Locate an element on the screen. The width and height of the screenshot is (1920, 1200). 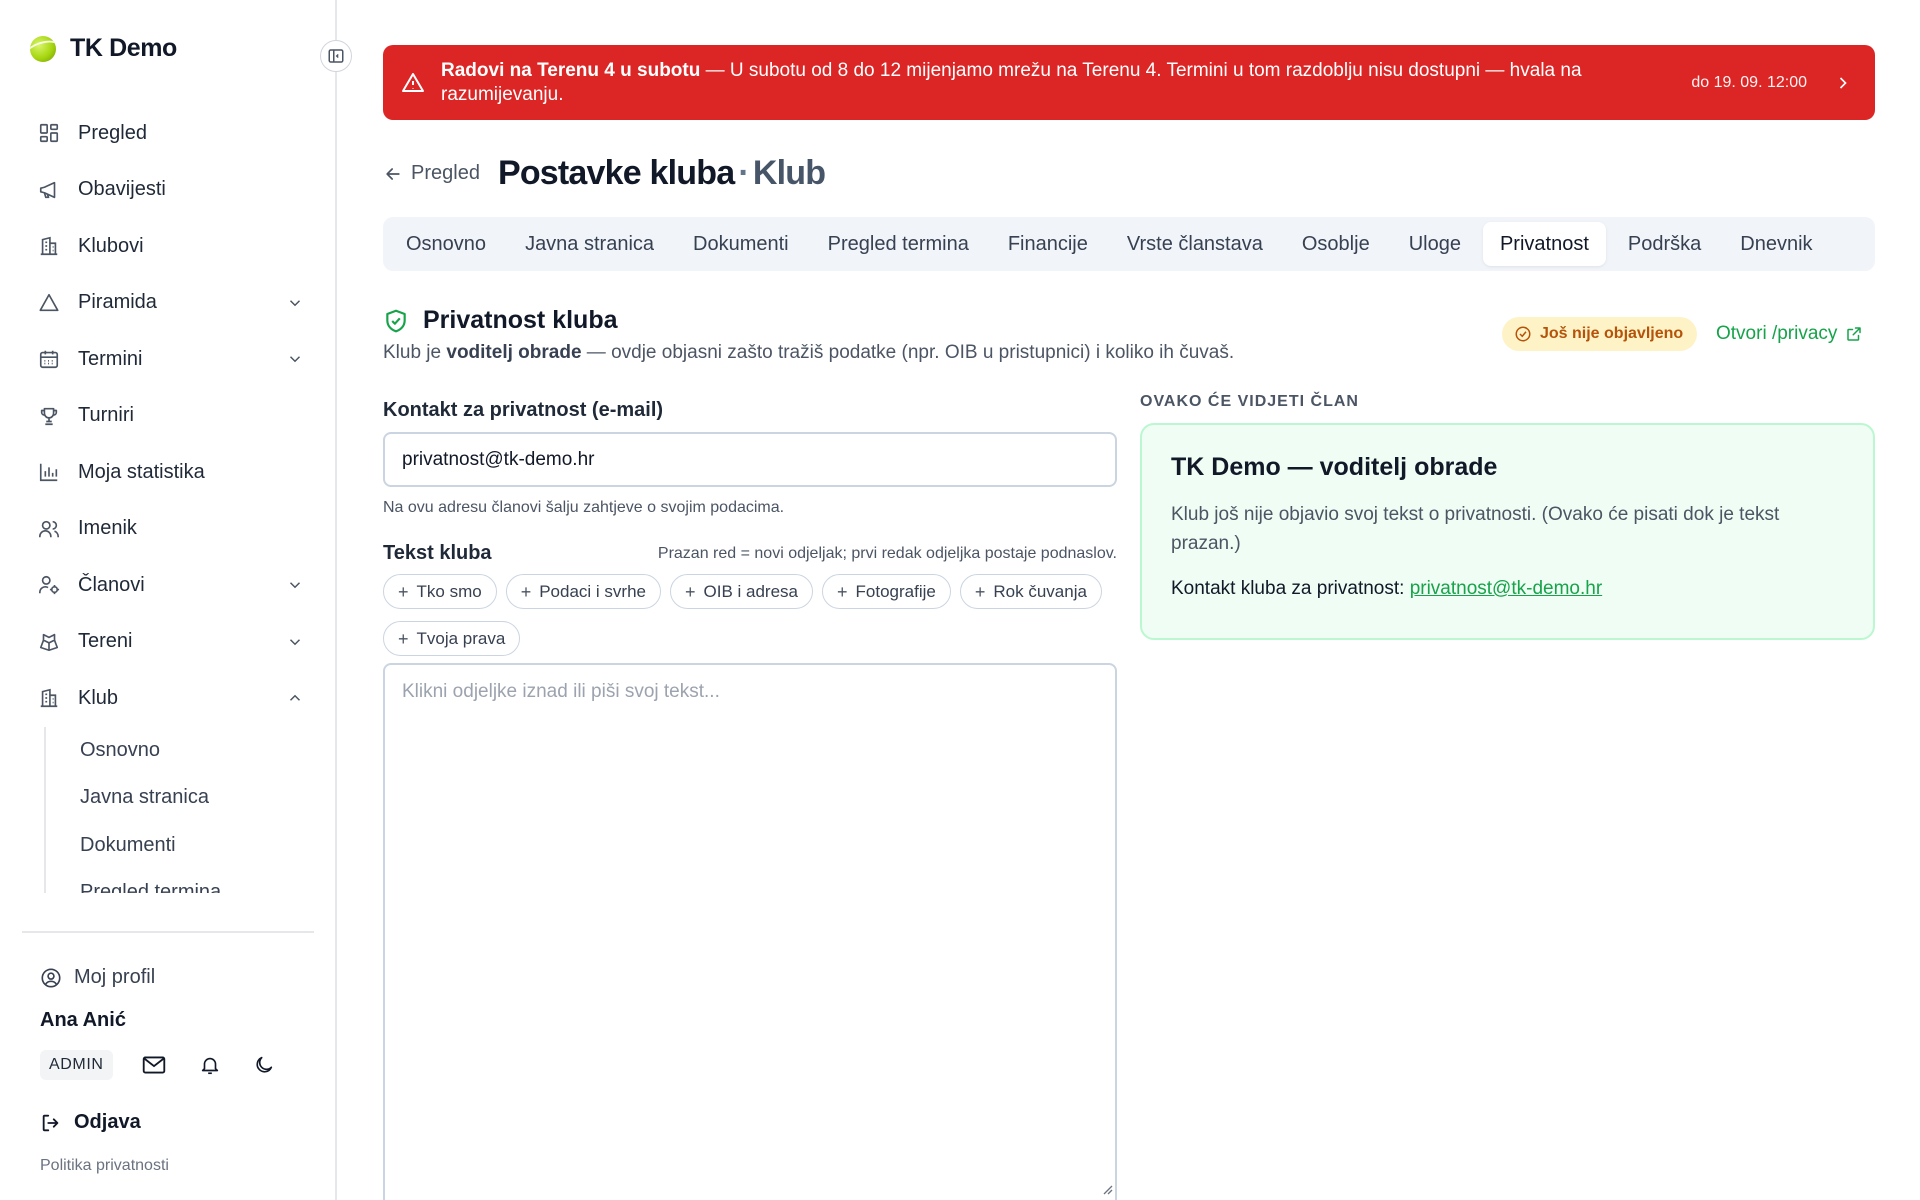
sidebar-collapse-button is located at coordinates (336, 56).